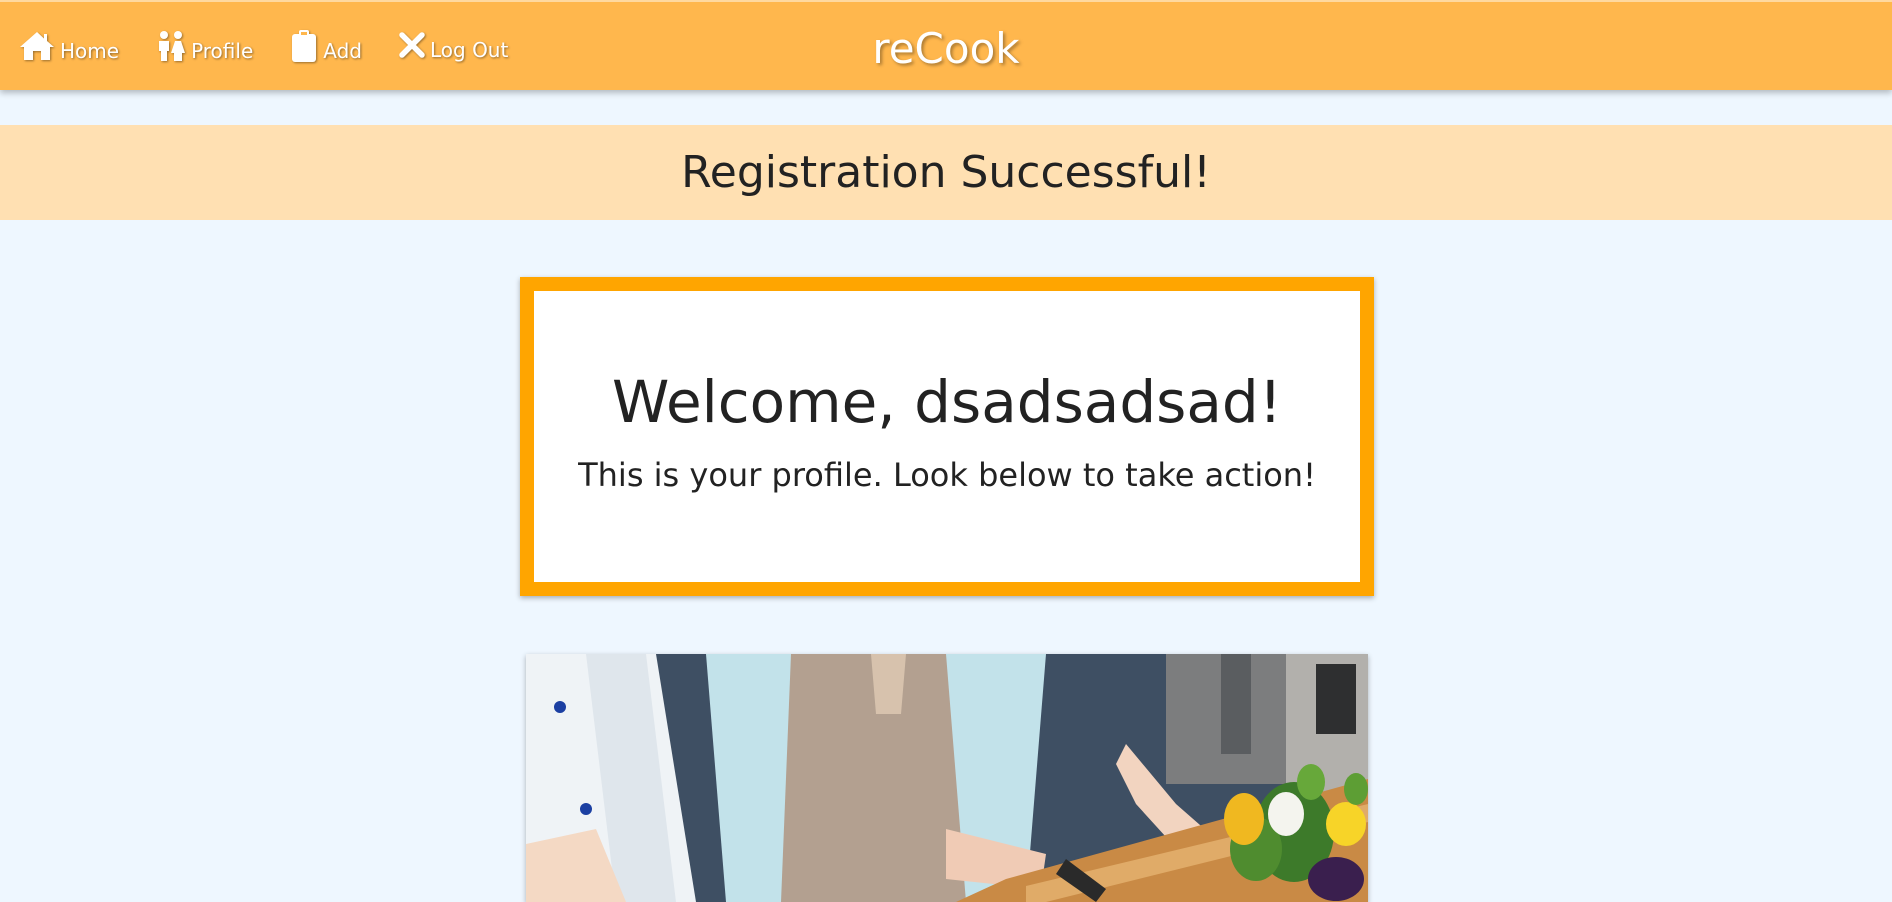 The height and width of the screenshot is (902, 1892). Describe the element at coordinates (172, 46) in the screenshot. I see `people-icon` at that location.